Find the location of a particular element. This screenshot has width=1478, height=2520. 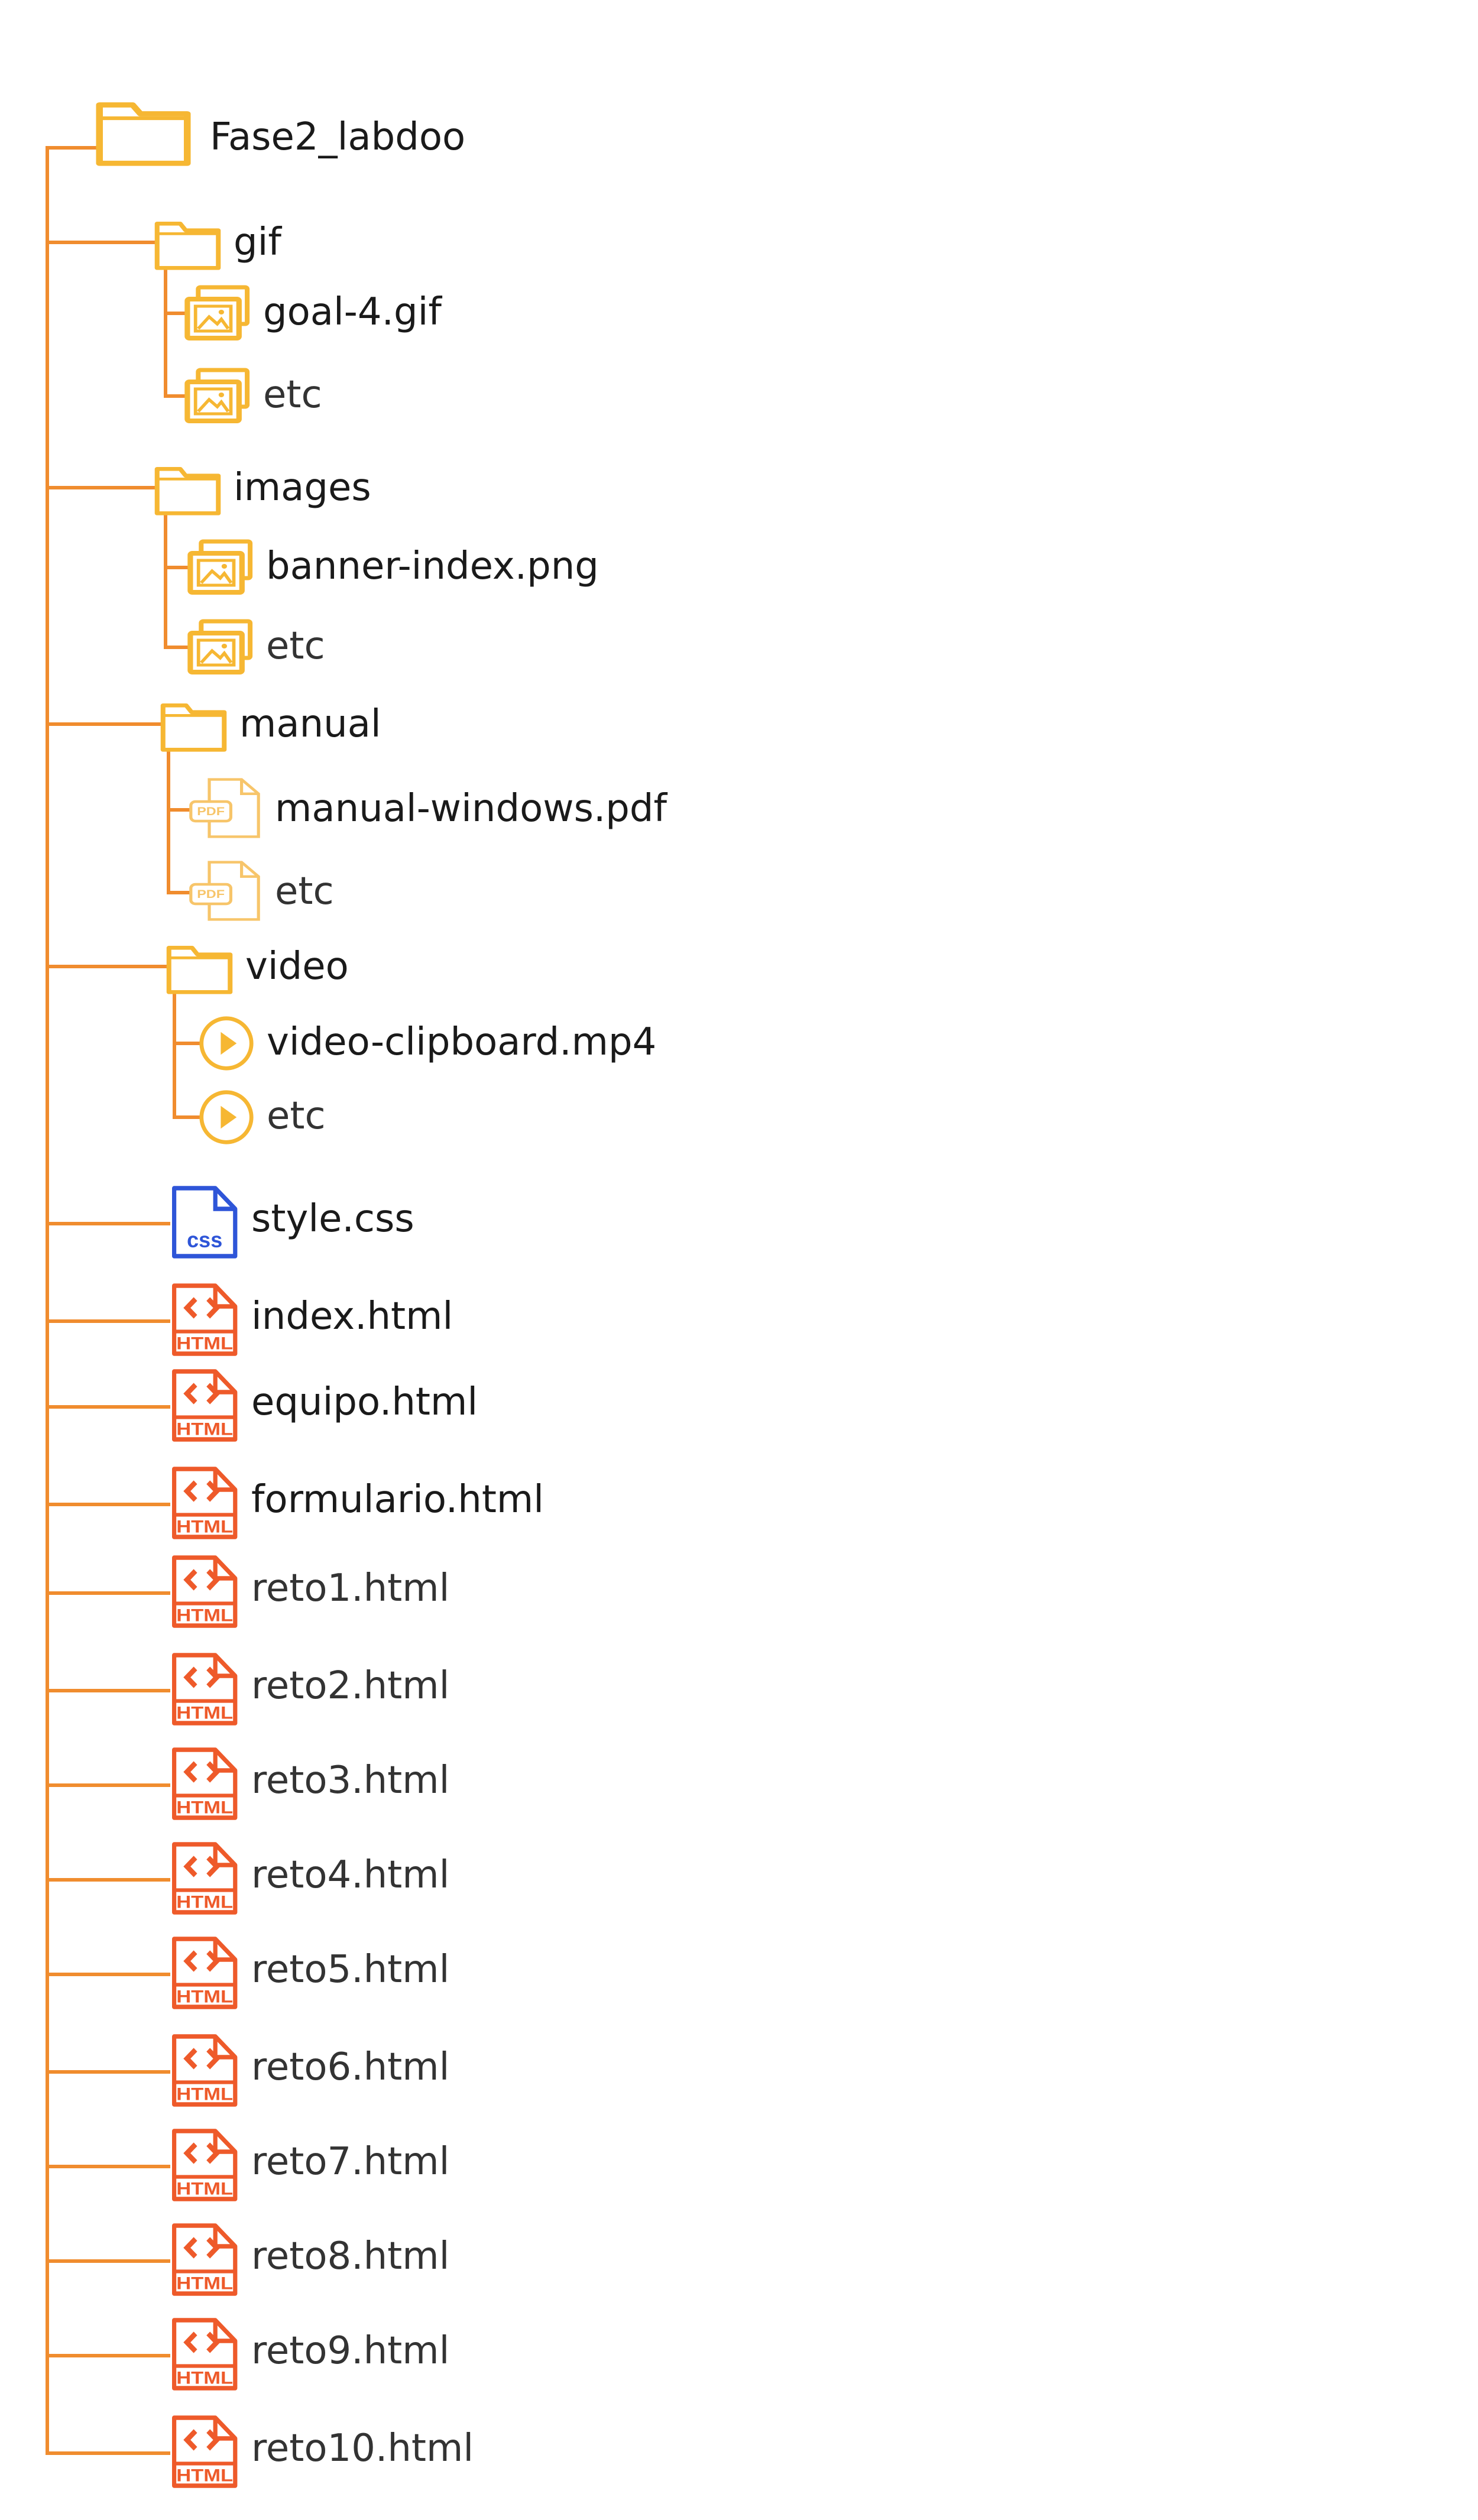

tree-node-label: index.html is located at coordinates (352, 1316).